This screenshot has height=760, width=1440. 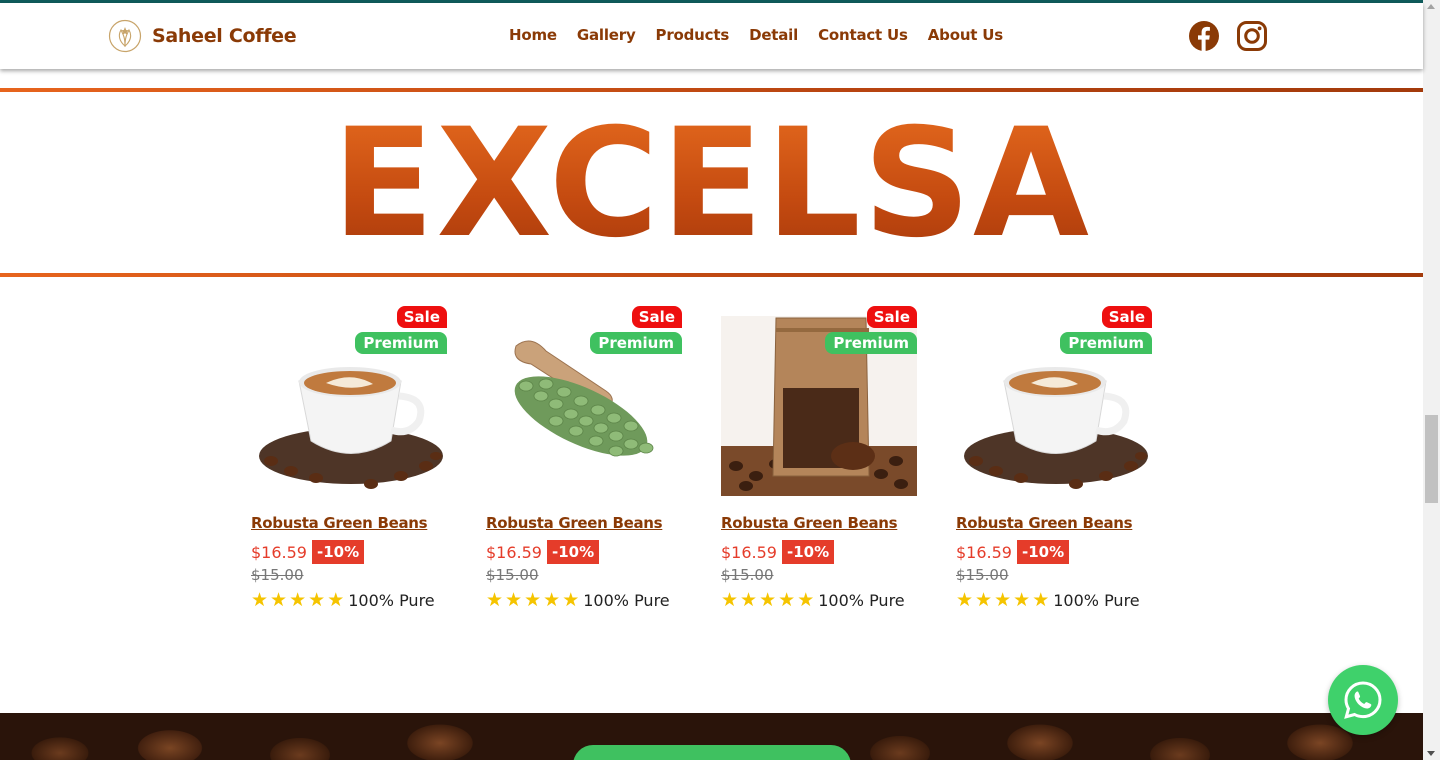 I want to click on nav-home: Home, so click(x=533, y=35).